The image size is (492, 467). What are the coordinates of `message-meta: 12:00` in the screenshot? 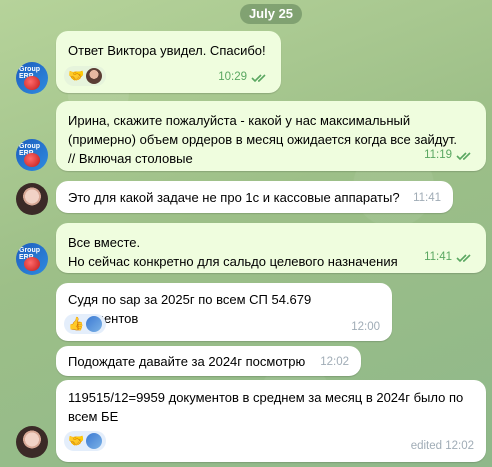 It's located at (365, 327).